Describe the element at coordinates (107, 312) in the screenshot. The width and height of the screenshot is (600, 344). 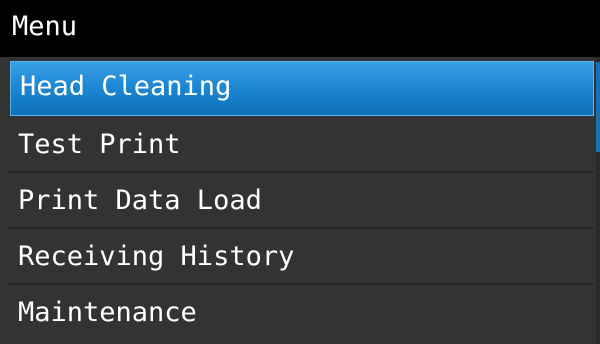
I see `menu-item-label: Maintenance` at that location.